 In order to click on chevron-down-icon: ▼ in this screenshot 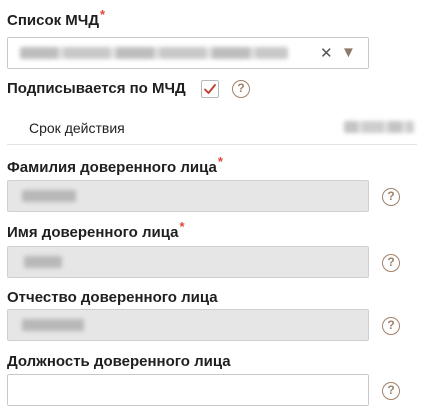, I will do `click(348, 52)`.